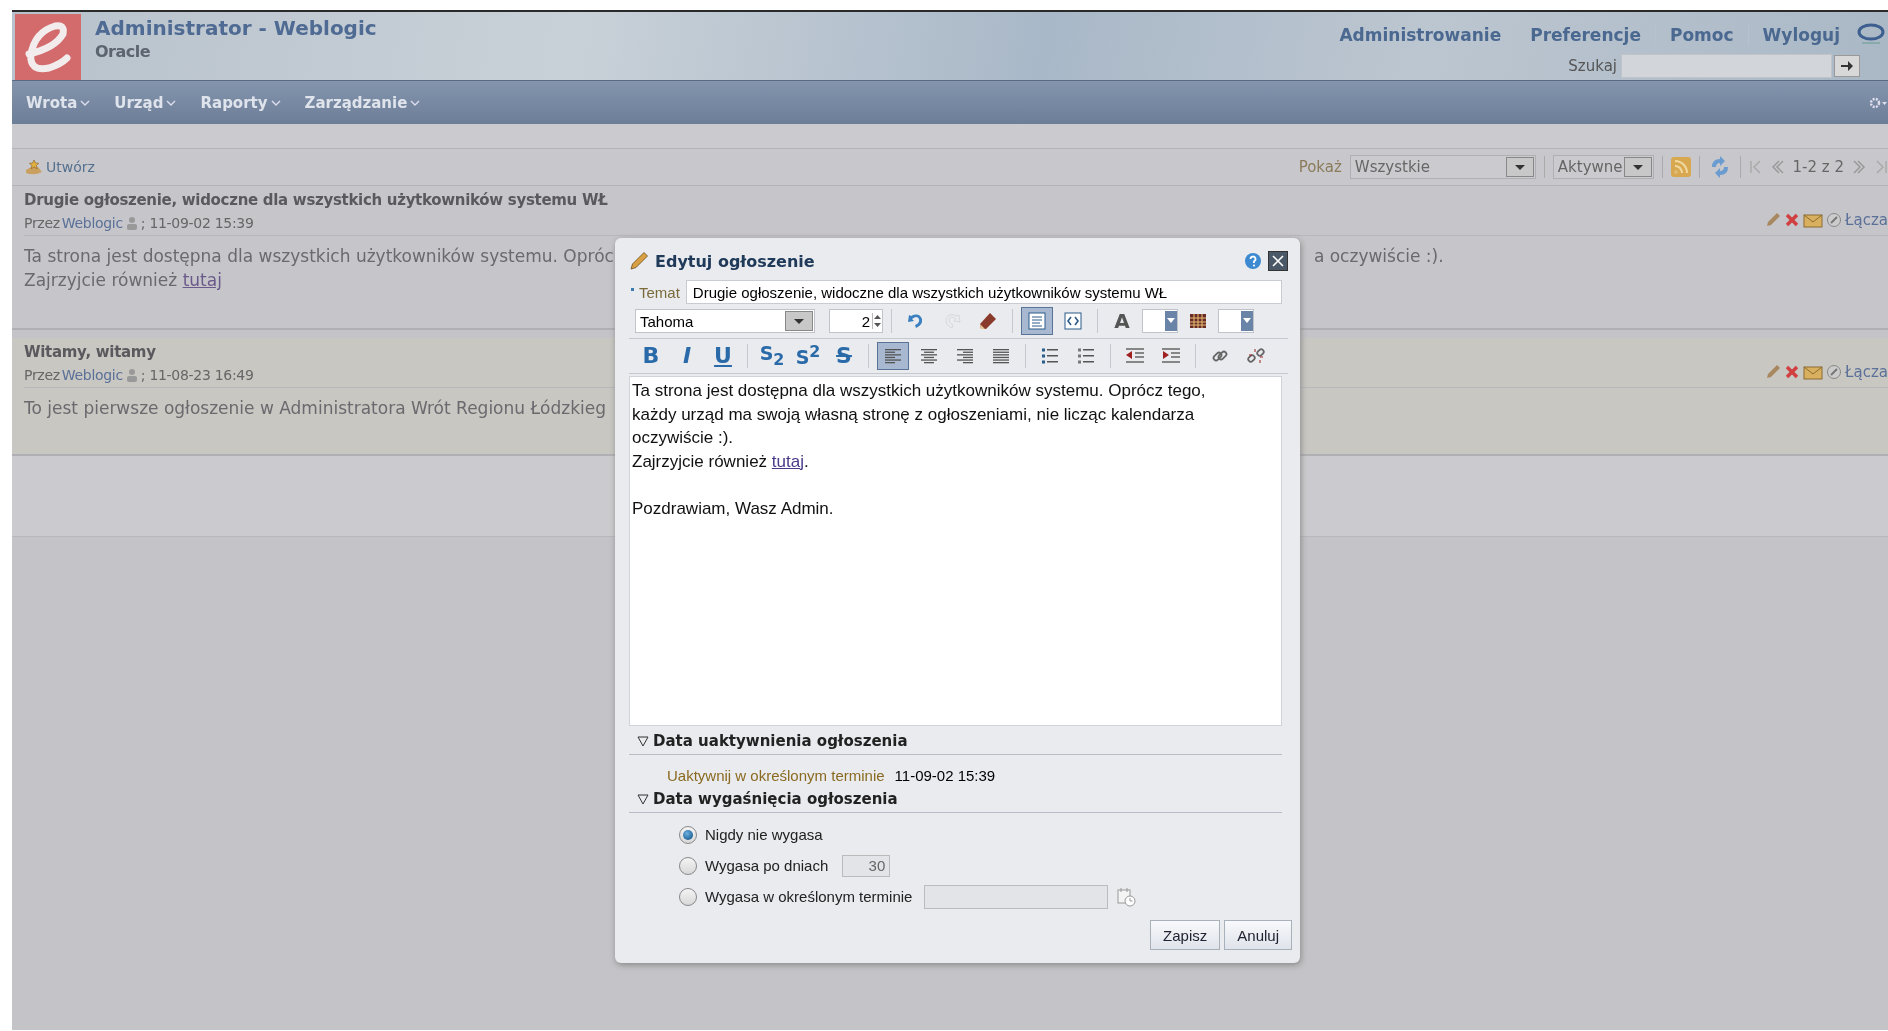  What do you see at coordinates (965, 356) in the screenshot?
I see `align-right-icon` at bounding box center [965, 356].